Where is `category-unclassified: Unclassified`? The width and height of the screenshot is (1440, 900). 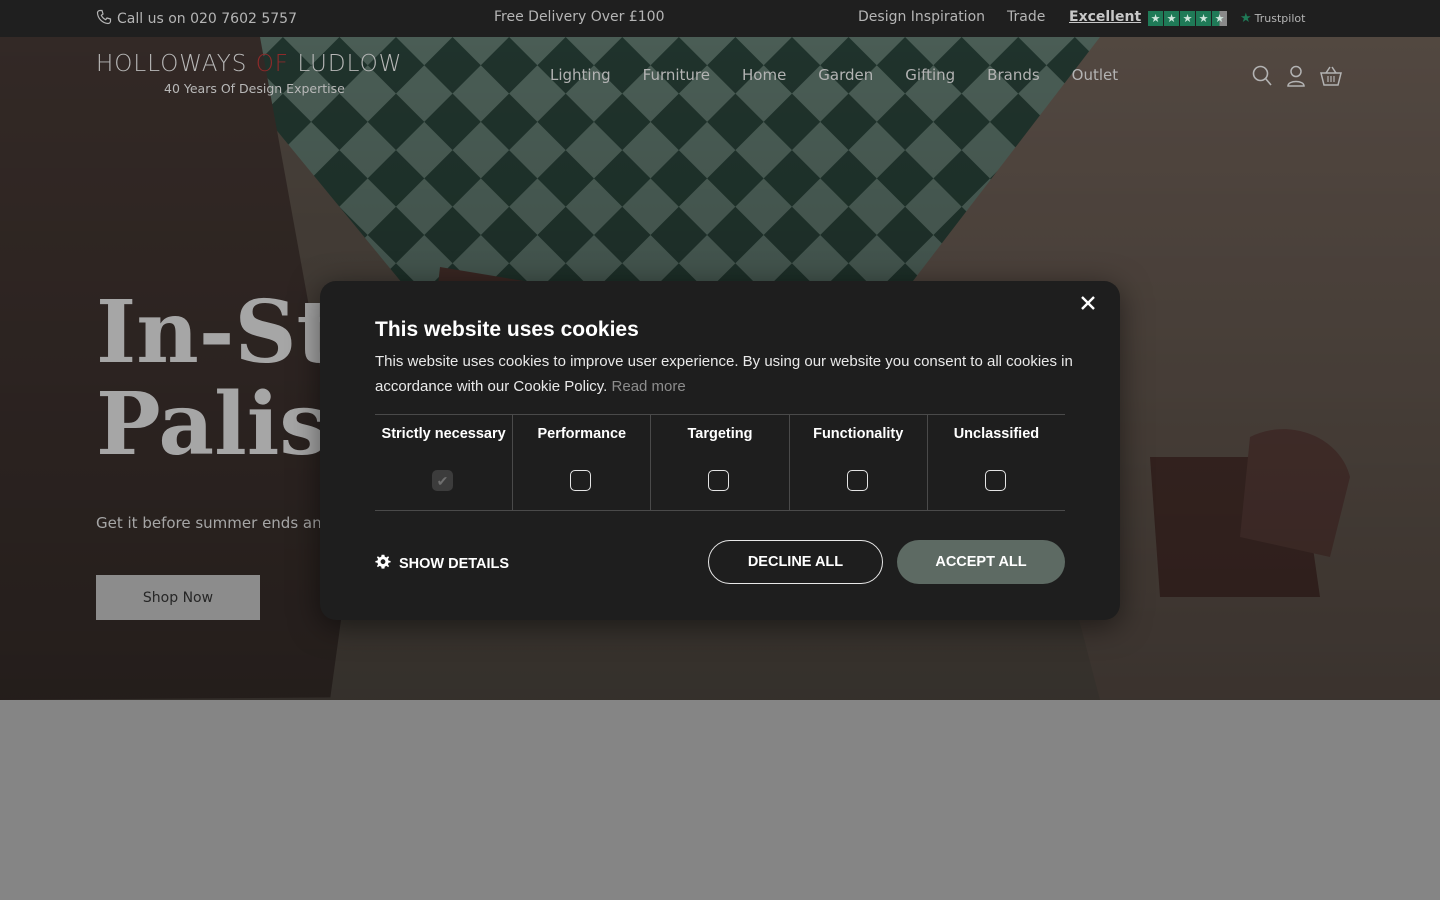
category-unclassified: Unclassified is located at coordinates (996, 462).